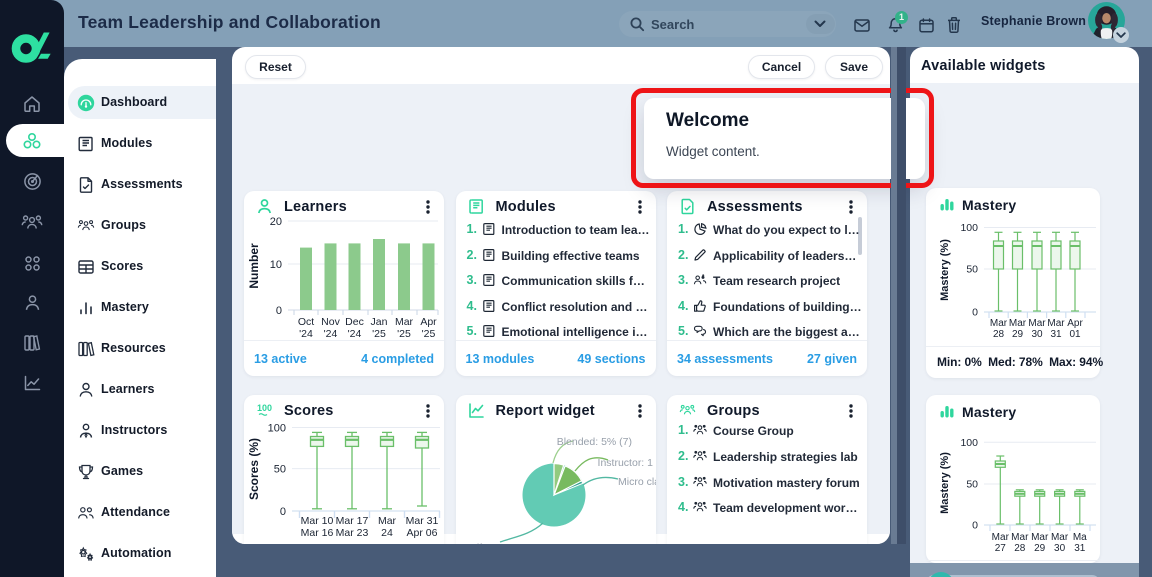 The height and width of the screenshot is (577, 1152). I want to click on svg-text: Number, so click(254, 266).